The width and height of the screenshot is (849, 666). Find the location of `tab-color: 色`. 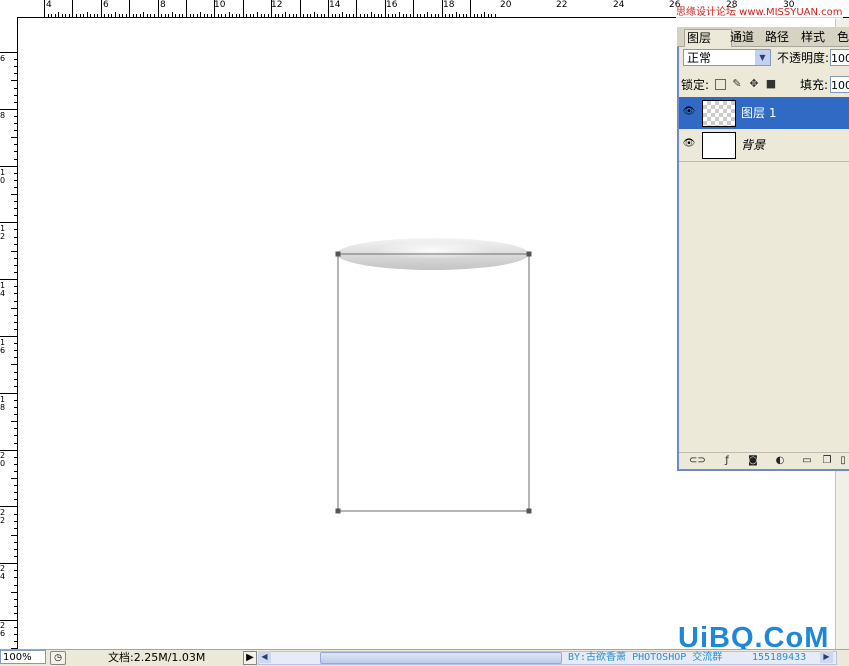

tab-color: 色 is located at coordinates (842, 37).